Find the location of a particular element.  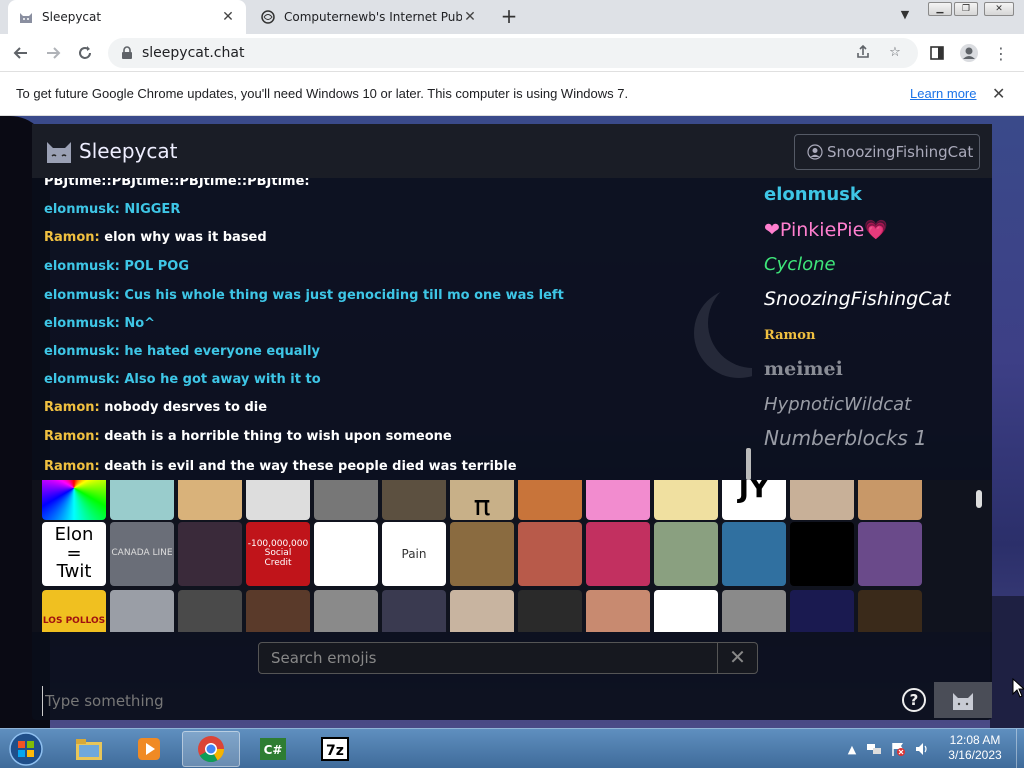

chrome-taskbar-button is located at coordinates (211, 749).